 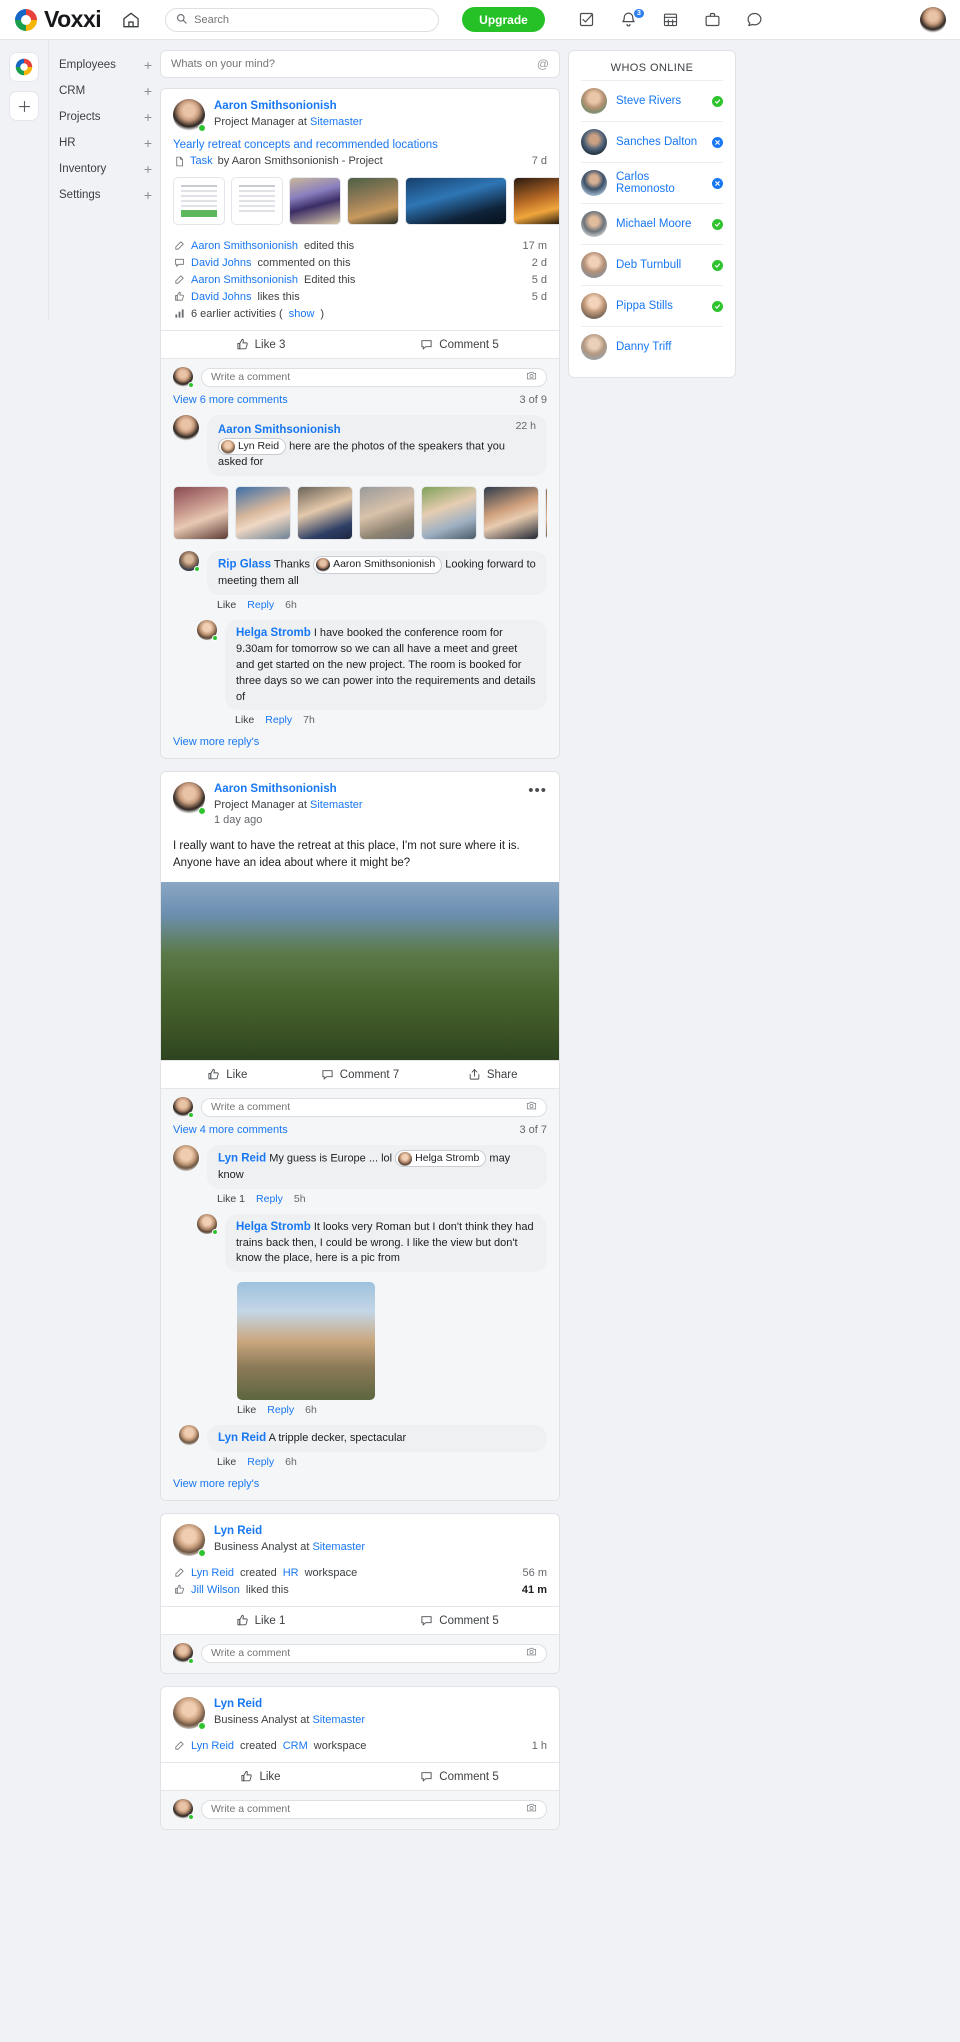 What do you see at coordinates (503, 19) in the screenshot?
I see `upgrade-button: Upgrade` at bounding box center [503, 19].